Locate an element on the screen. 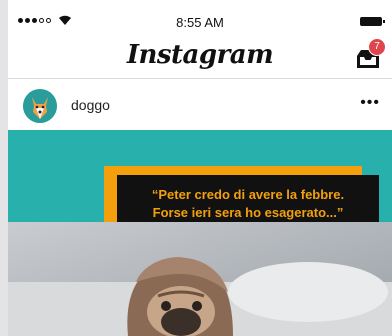  post-username: doggo is located at coordinates (90, 105).